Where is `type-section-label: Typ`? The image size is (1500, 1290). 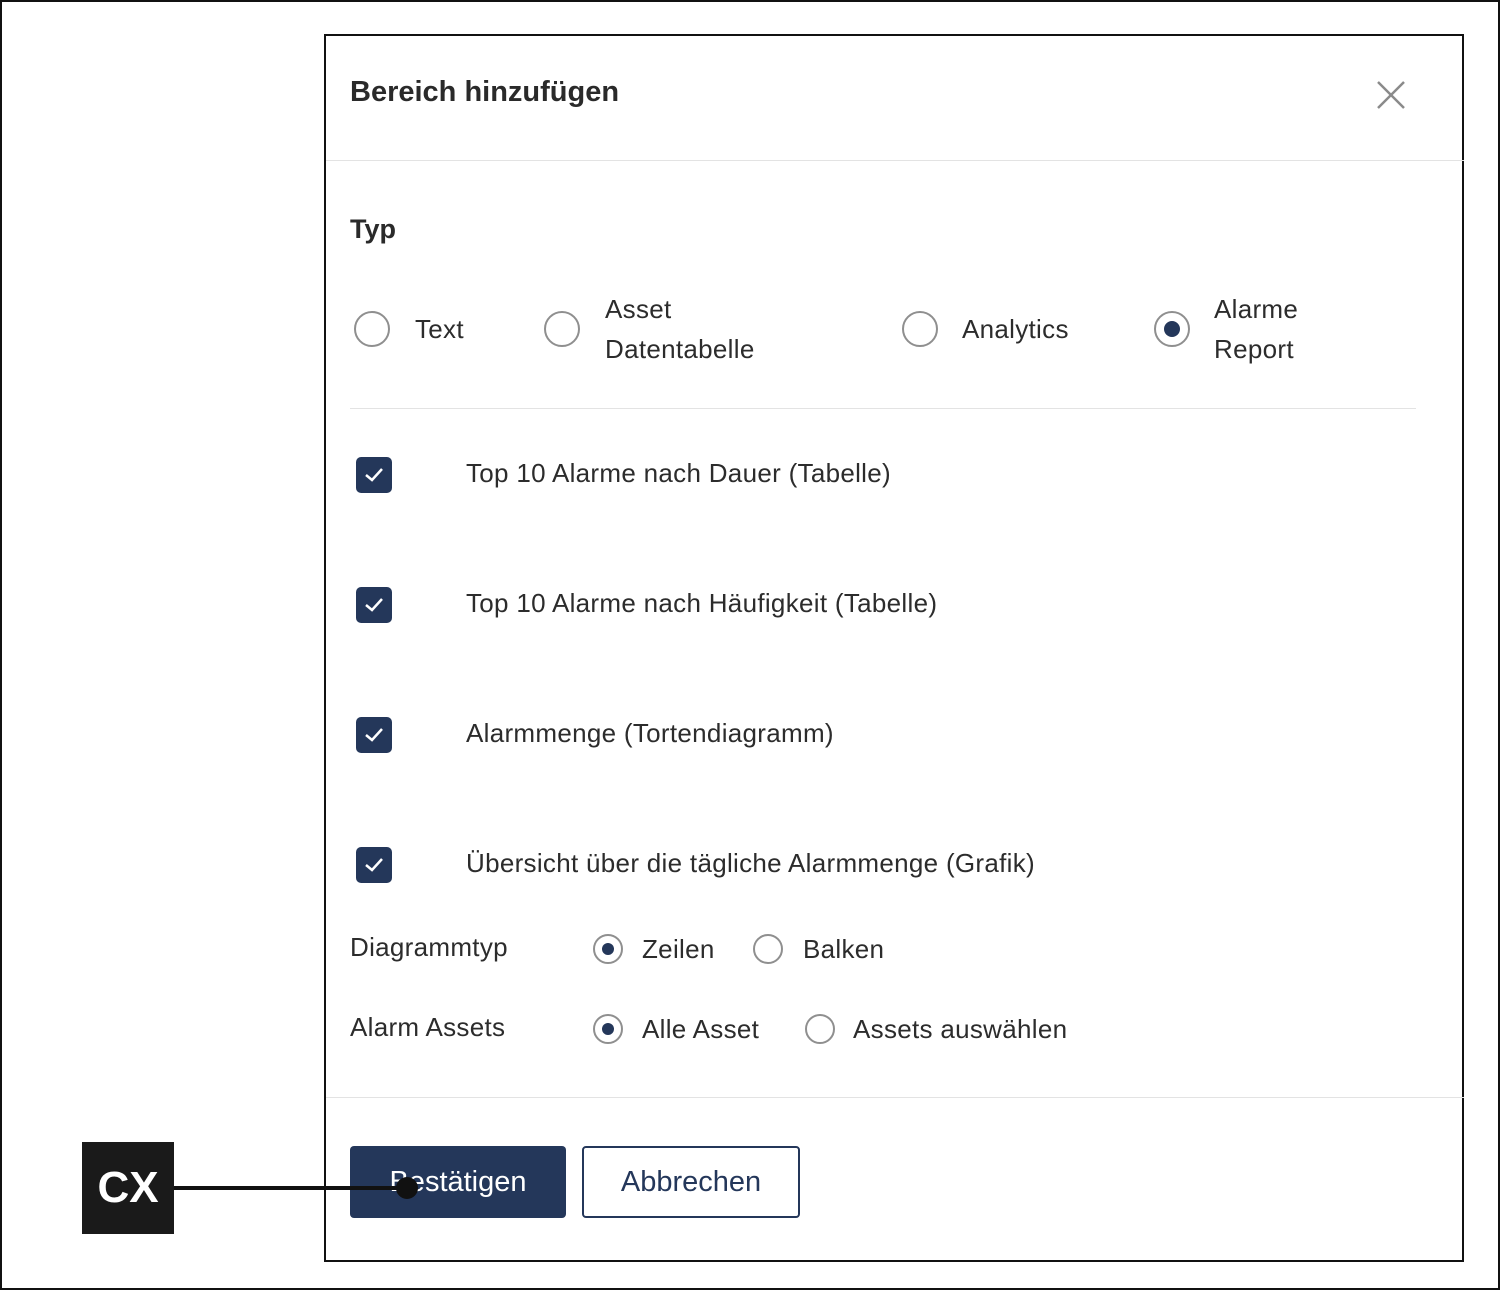 type-section-label: Typ is located at coordinates (373, 229).